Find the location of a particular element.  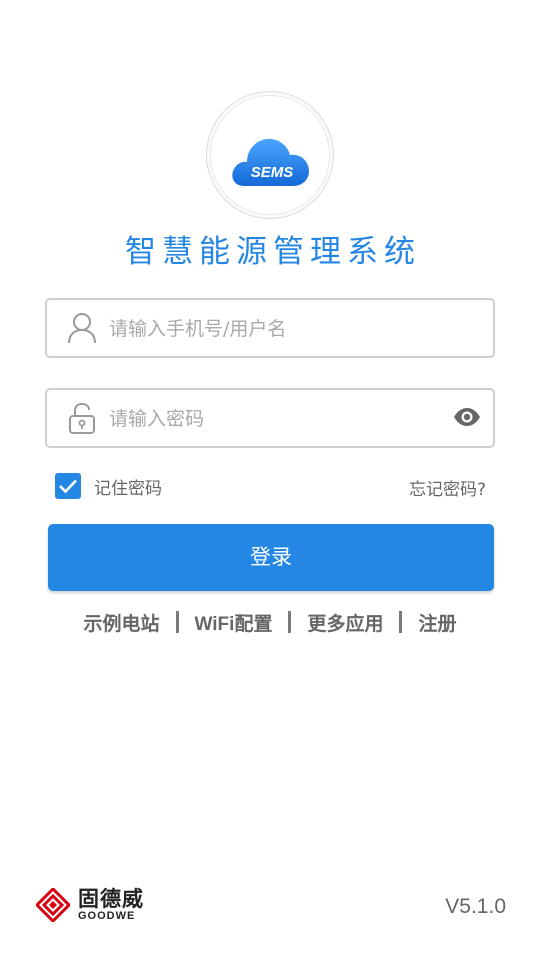

bottom-links: 示例电站 WiFi配置 更多应用 注册 is located at coordinates (270, 622).